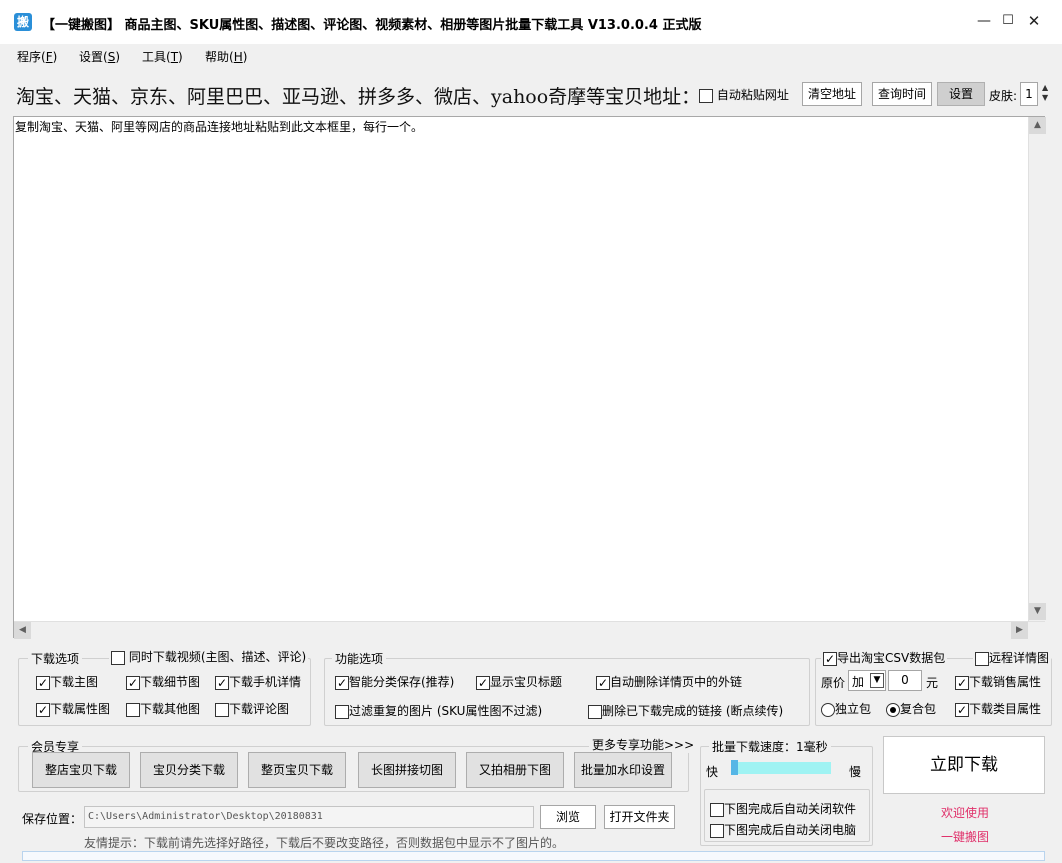 This screenshot has height=863, width=1062. What do you see at coordinates (407, 770) in the screenshot?
I see `long-image-stitch-button: 长图拼接切图` at bounding box center [407, 770].